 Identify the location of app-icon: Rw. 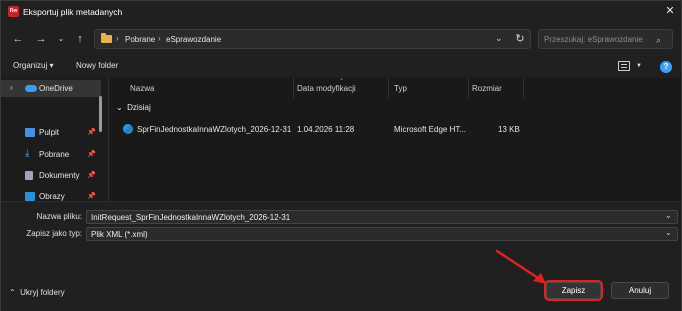
(13, 11).